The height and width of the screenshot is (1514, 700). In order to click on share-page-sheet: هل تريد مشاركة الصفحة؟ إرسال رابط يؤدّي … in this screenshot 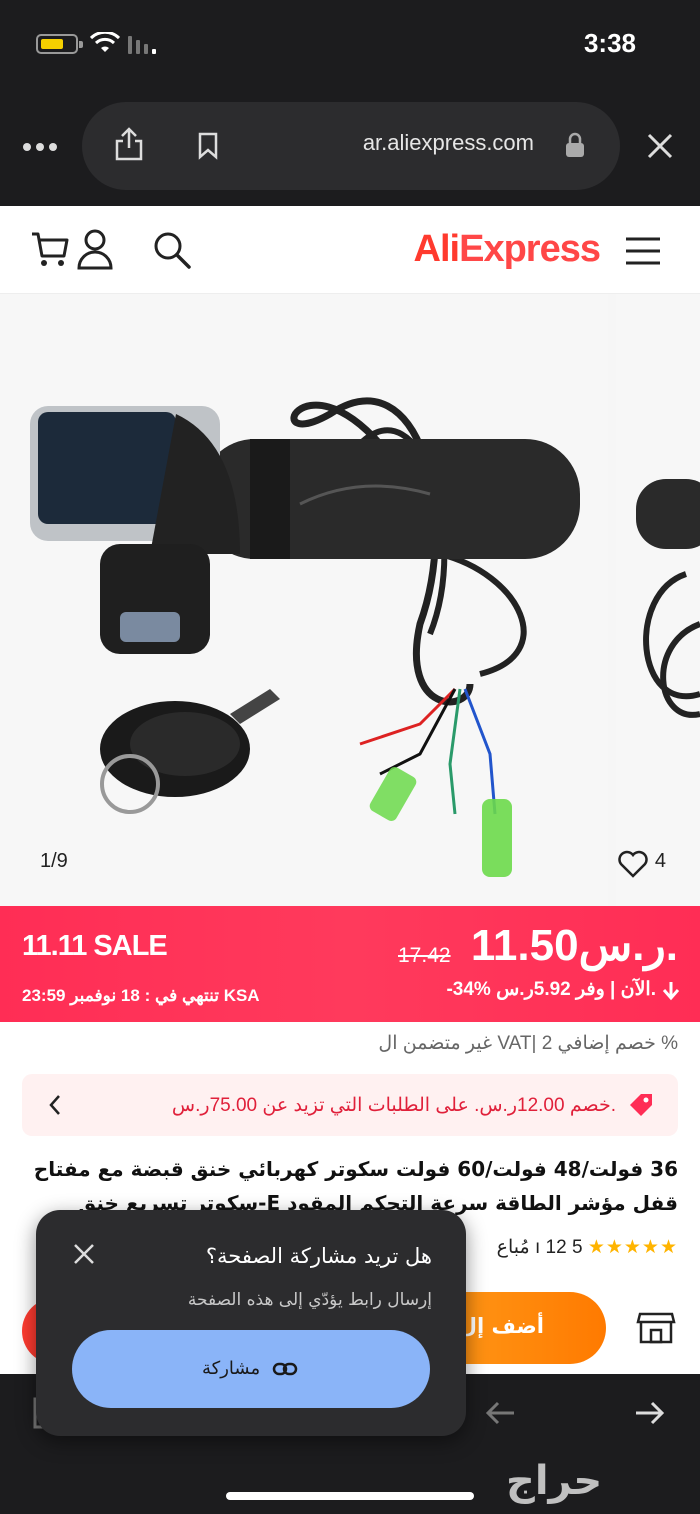, I will do `click(251, 1323)`.